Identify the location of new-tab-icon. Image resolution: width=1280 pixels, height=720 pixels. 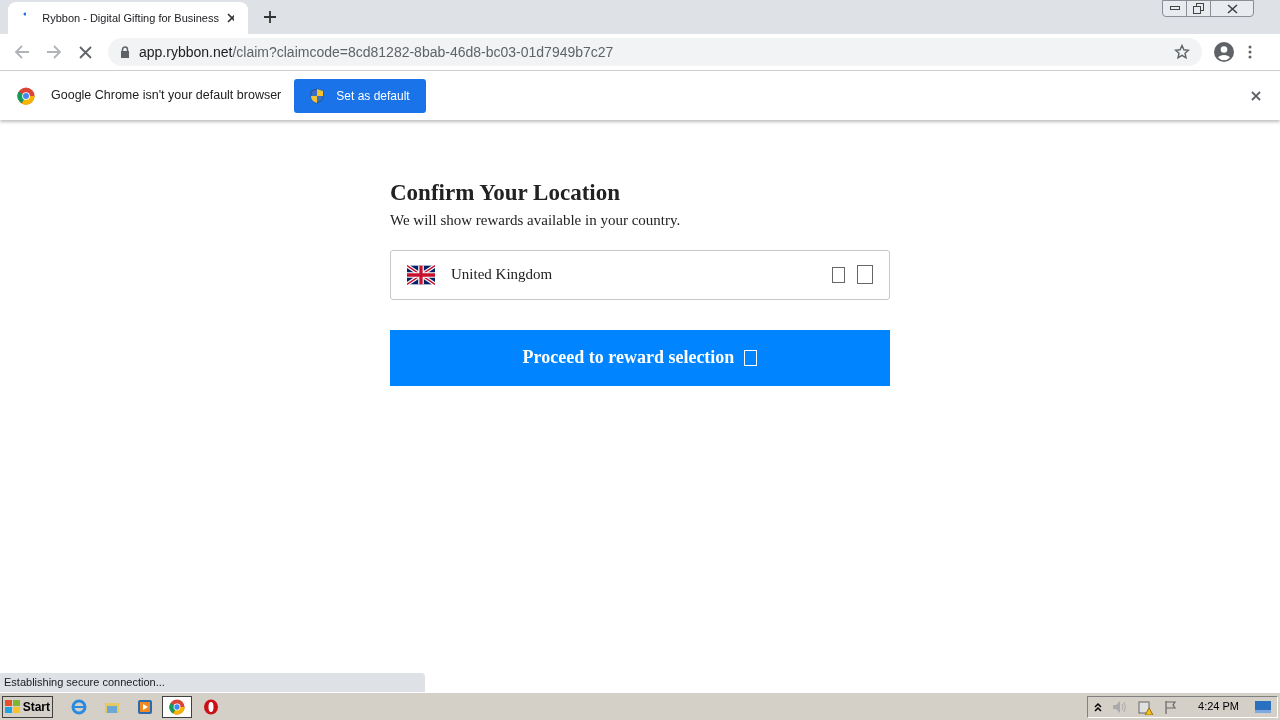
(270, 17).